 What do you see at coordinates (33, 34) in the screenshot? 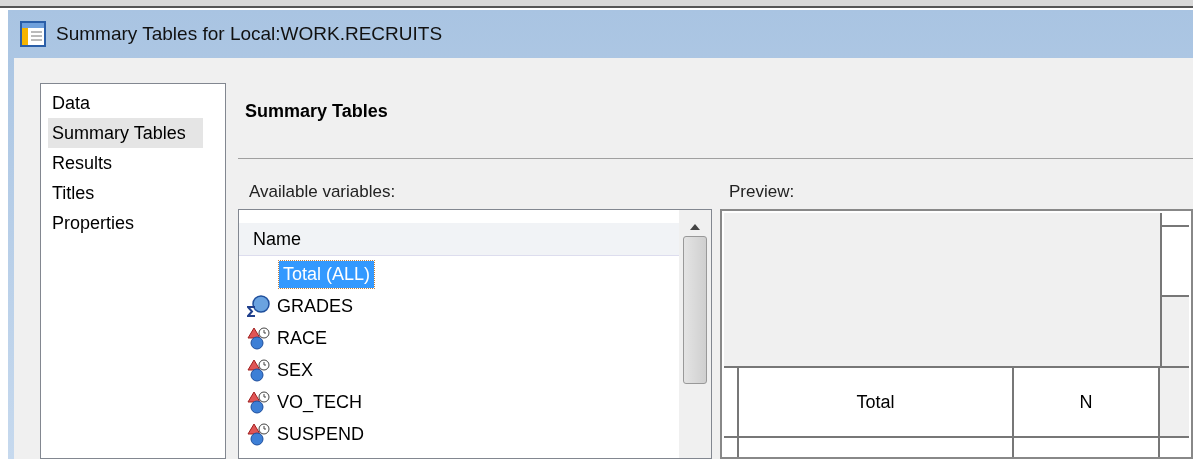
I see `table-icon` at bounding box center [33, 34].